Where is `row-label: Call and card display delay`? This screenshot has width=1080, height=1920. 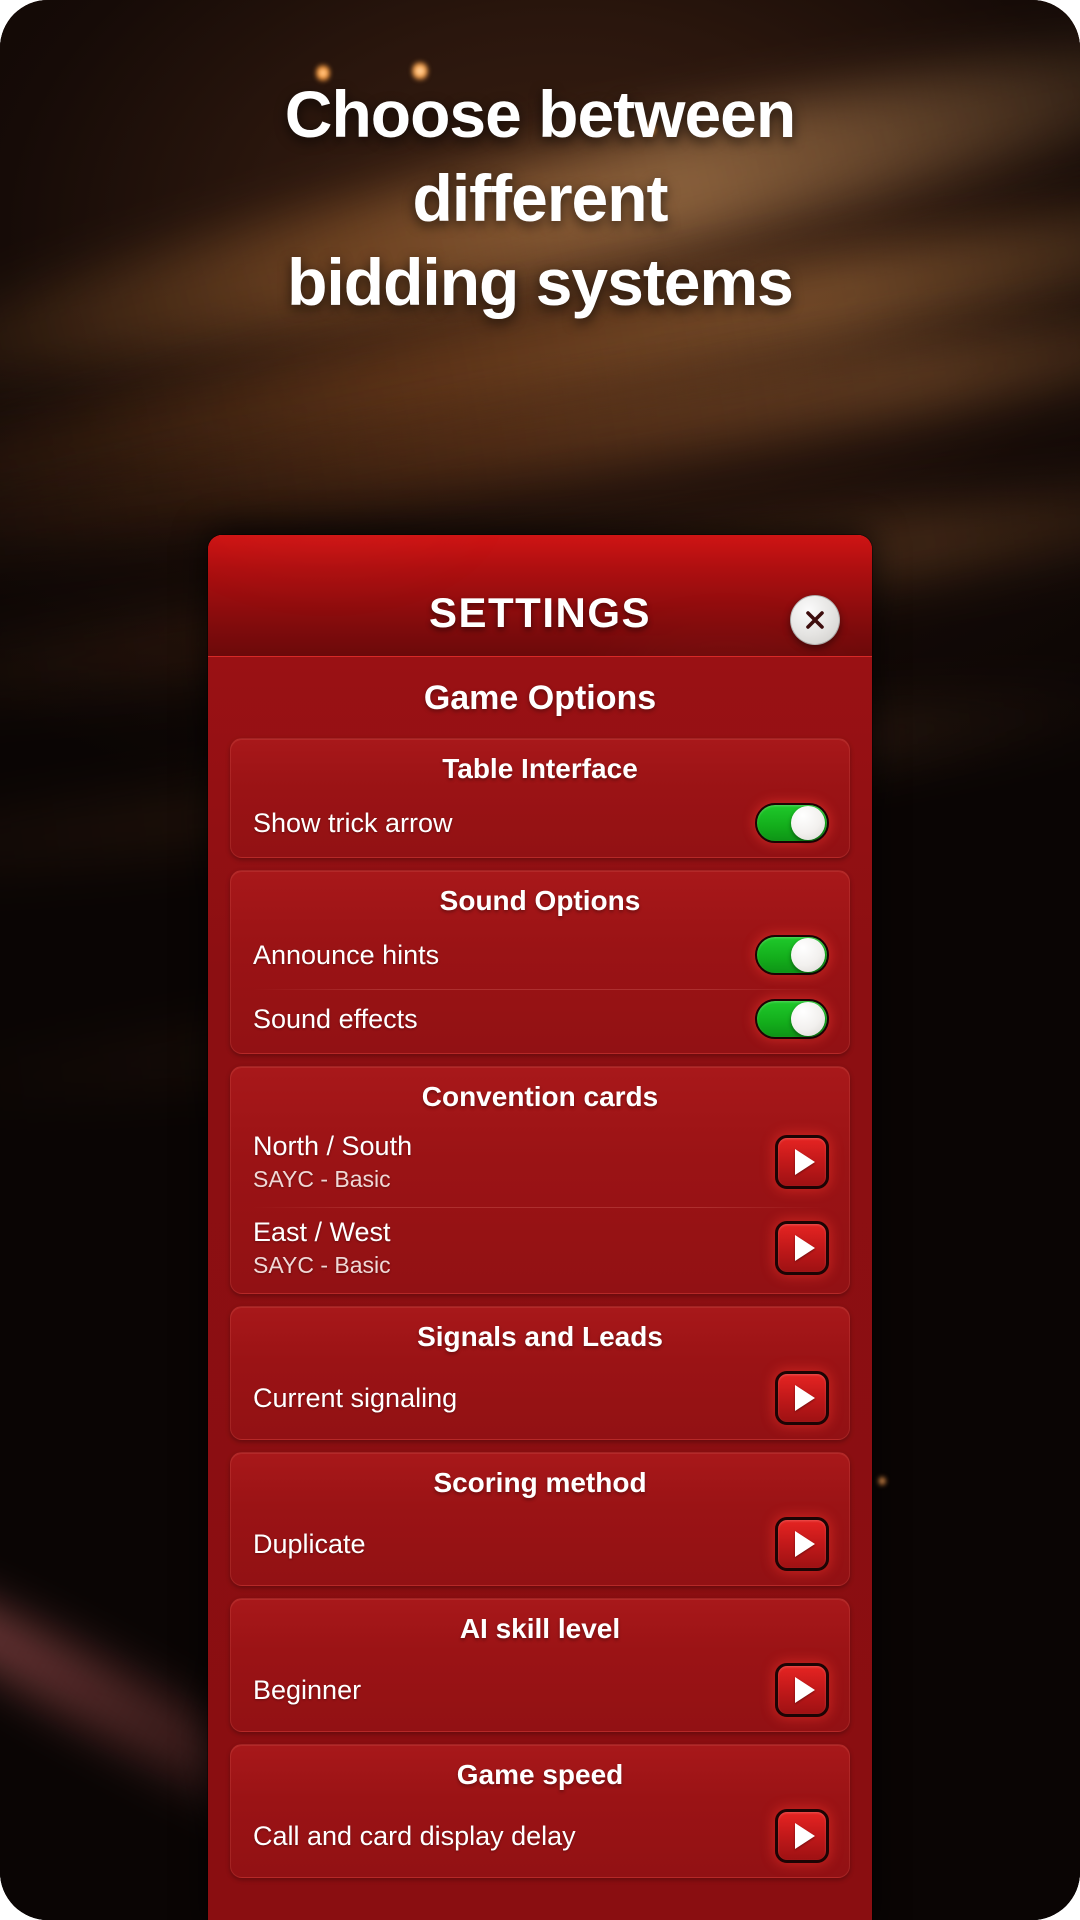
row-label: Call and card display delay is located at coordinates (414, 1835).